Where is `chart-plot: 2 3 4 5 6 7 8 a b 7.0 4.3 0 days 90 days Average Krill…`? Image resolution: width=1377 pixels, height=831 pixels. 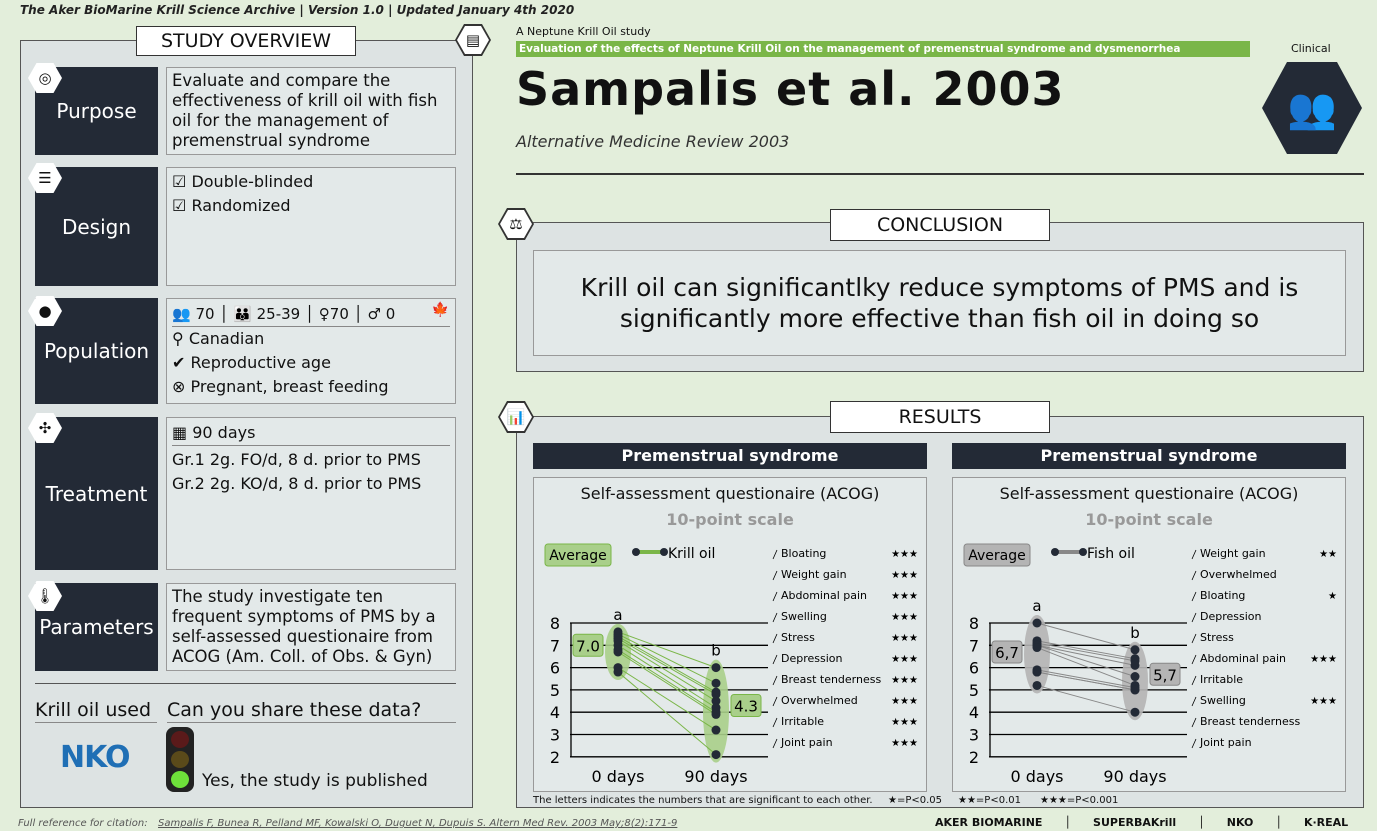
chart-plot: 2 3 4 5 6 7 8 a b 7.0 4.3 0 days 90 days Average Krill… is located at coordinates (731, 664).